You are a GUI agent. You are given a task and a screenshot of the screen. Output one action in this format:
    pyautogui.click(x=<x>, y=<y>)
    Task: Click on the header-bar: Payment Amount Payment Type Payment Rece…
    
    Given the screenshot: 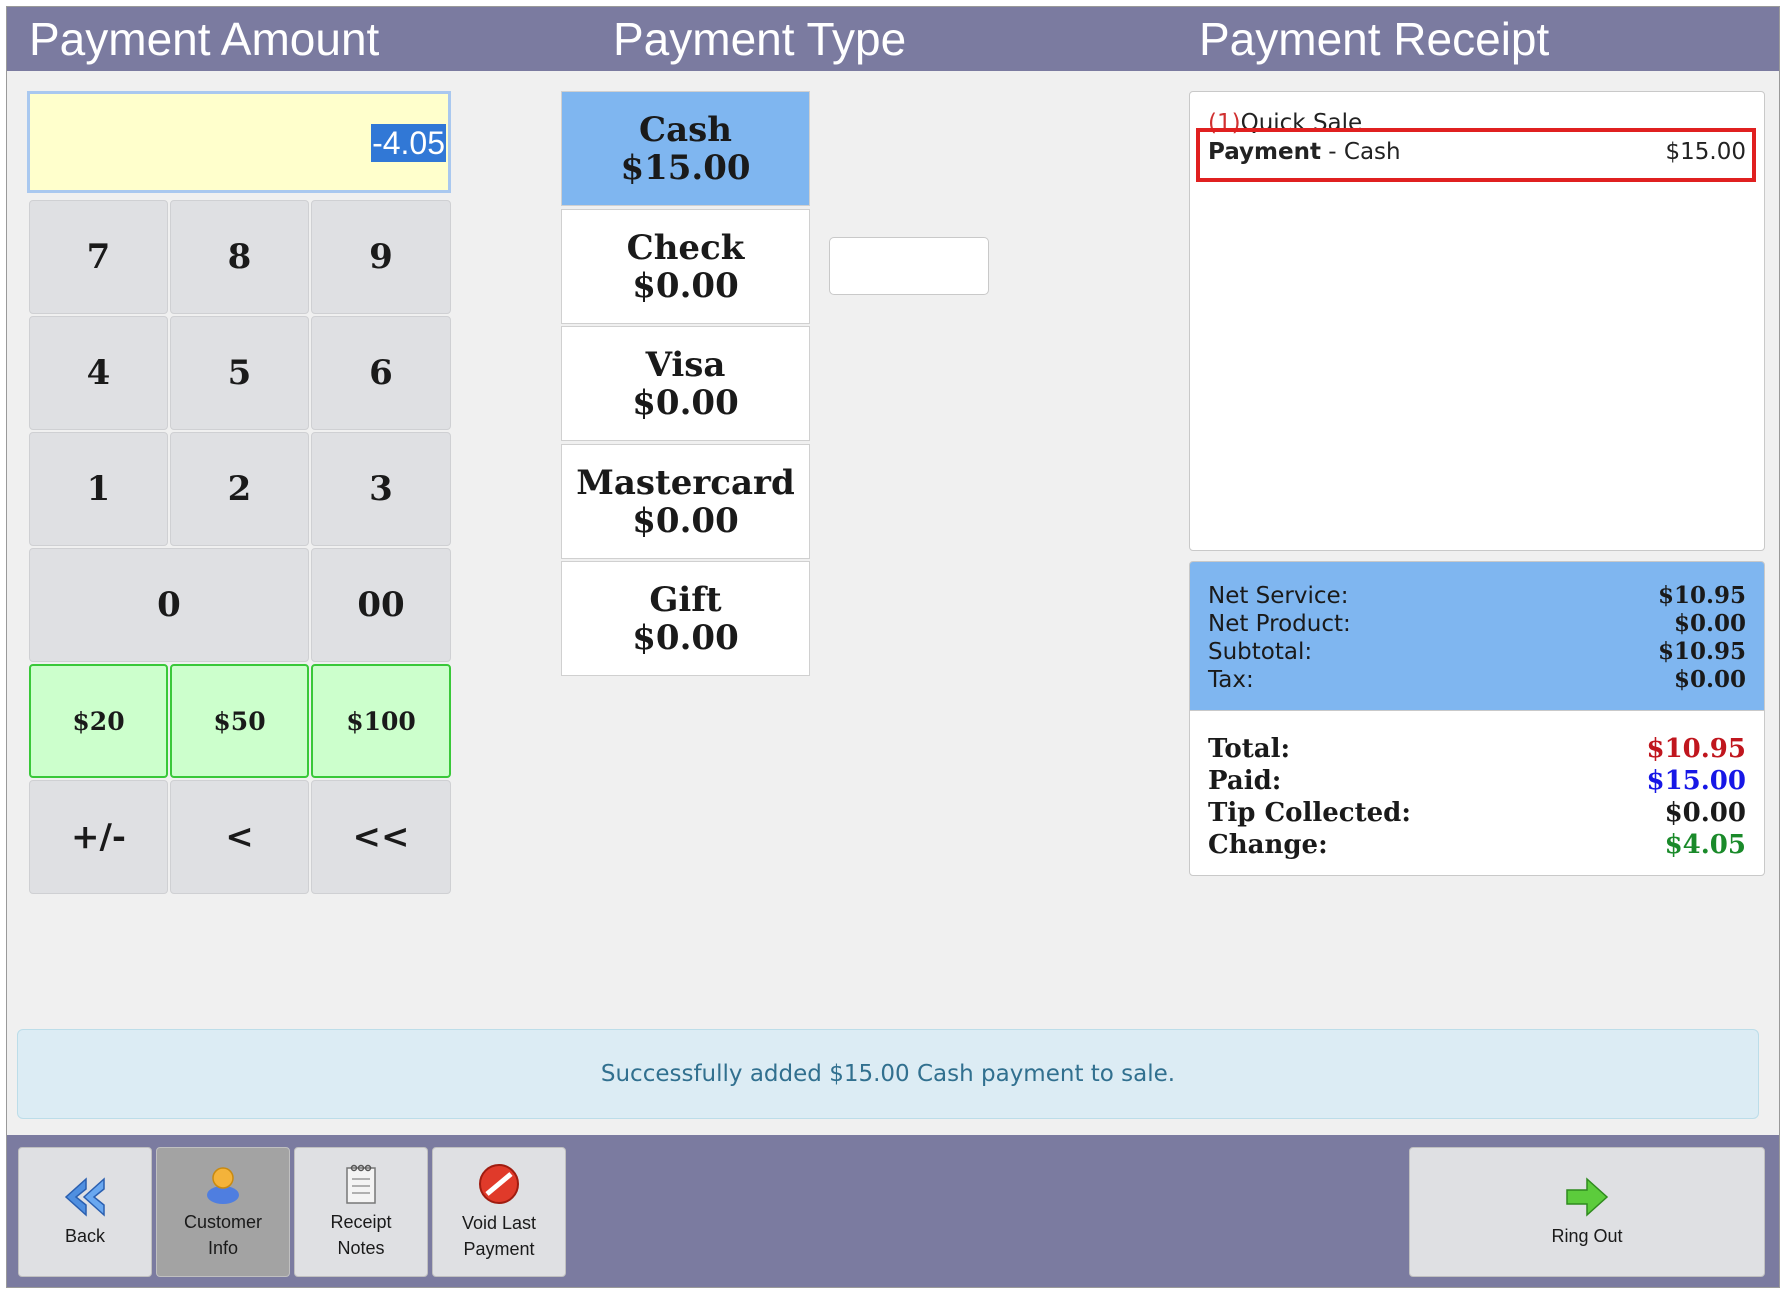 What is the action you would take?
    pyautogui.click(x=893, y=39)
    